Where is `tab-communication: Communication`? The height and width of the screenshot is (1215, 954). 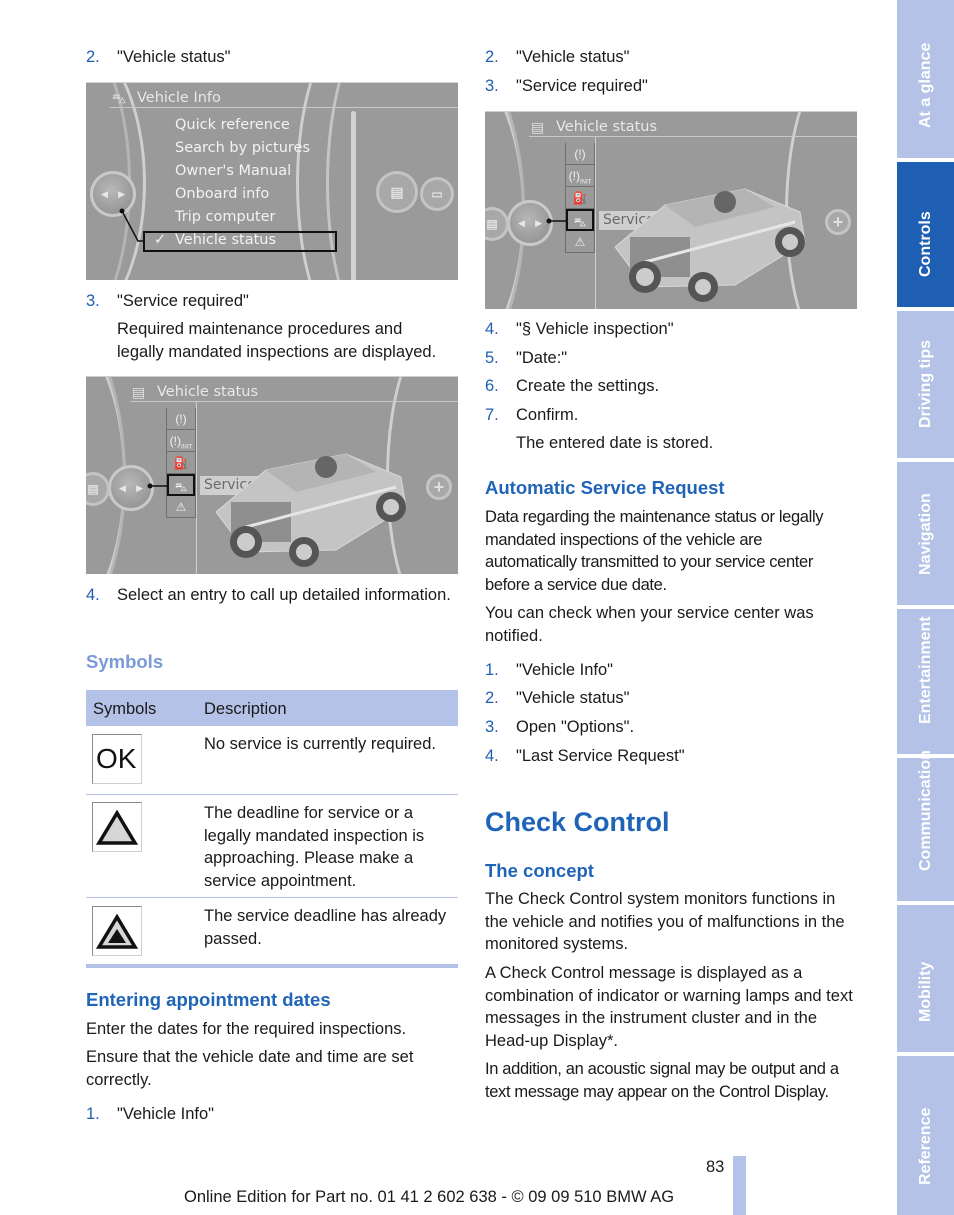
tab-communication: Communication is located at coordinates (925, 825).